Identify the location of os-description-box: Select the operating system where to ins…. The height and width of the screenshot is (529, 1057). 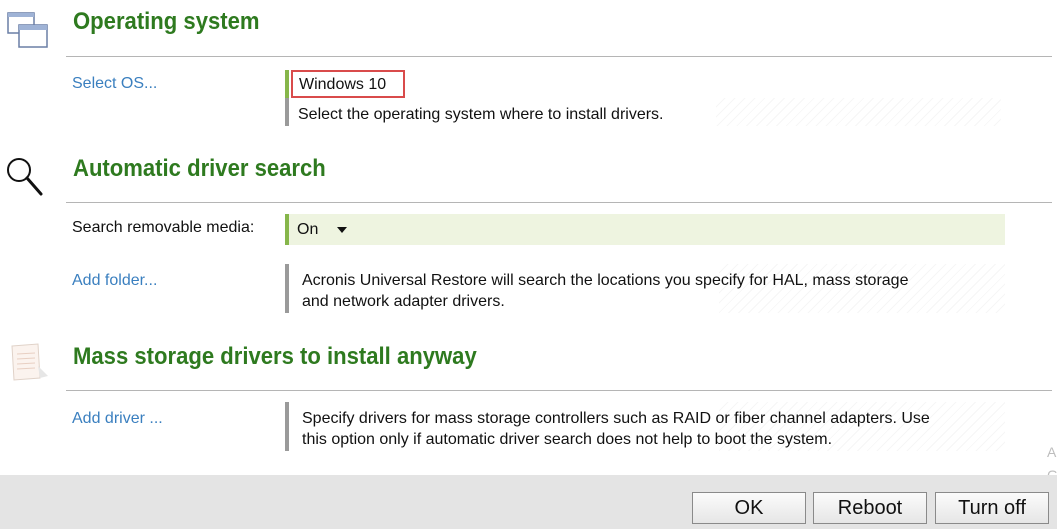
(645, 112).